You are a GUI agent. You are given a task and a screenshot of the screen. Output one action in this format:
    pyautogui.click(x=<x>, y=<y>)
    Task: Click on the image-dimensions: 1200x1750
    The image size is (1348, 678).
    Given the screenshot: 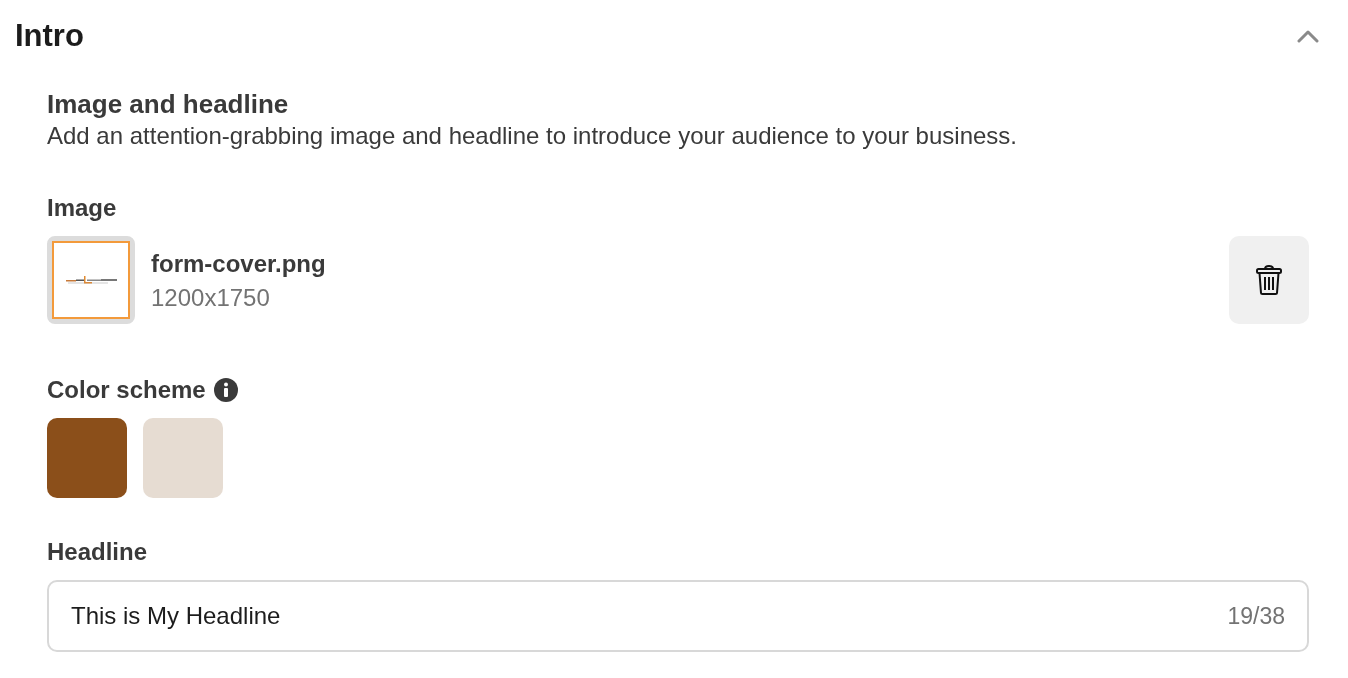 What is the action you would take?
    pyautogui.click(x=211, y=298)
    